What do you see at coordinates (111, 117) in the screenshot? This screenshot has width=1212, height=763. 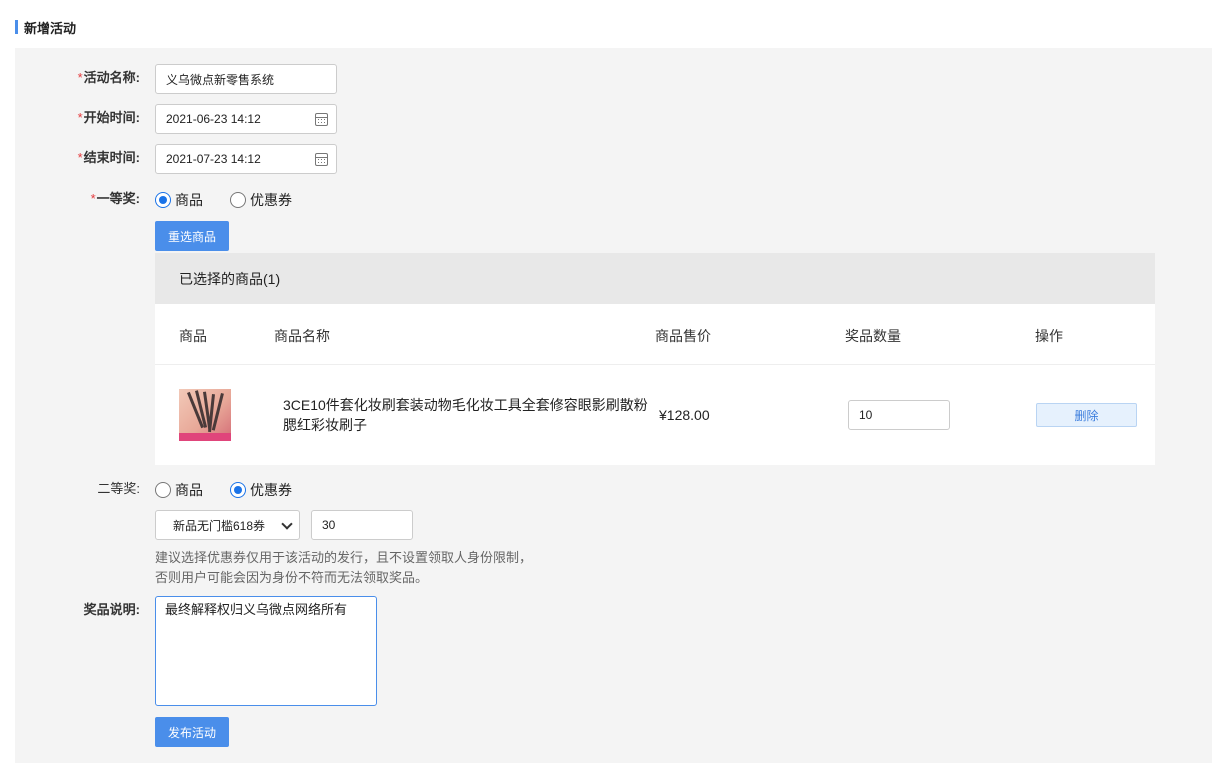 I see `start-time-label-text: 开始时间:` at bounding box center [111, 117].